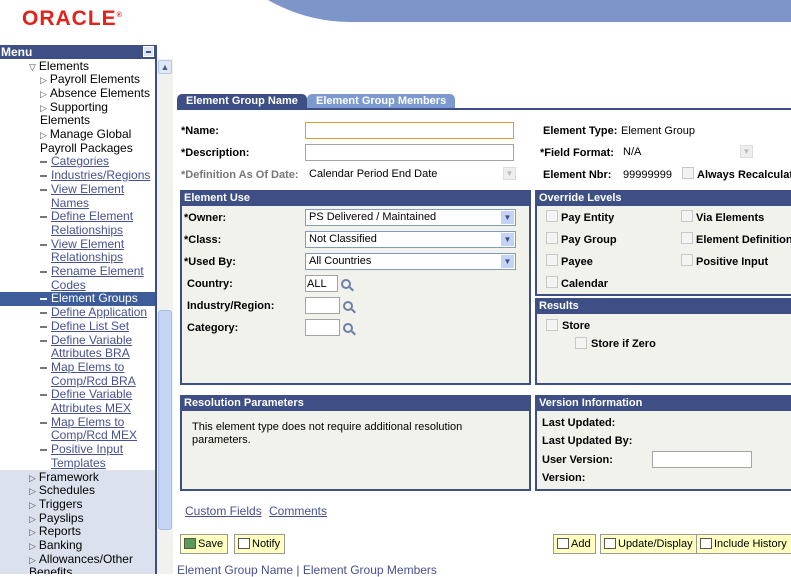  Describe the element at coordinates (205, 218) in the screenshot. I see `owner-label: *Owner:` at that location.